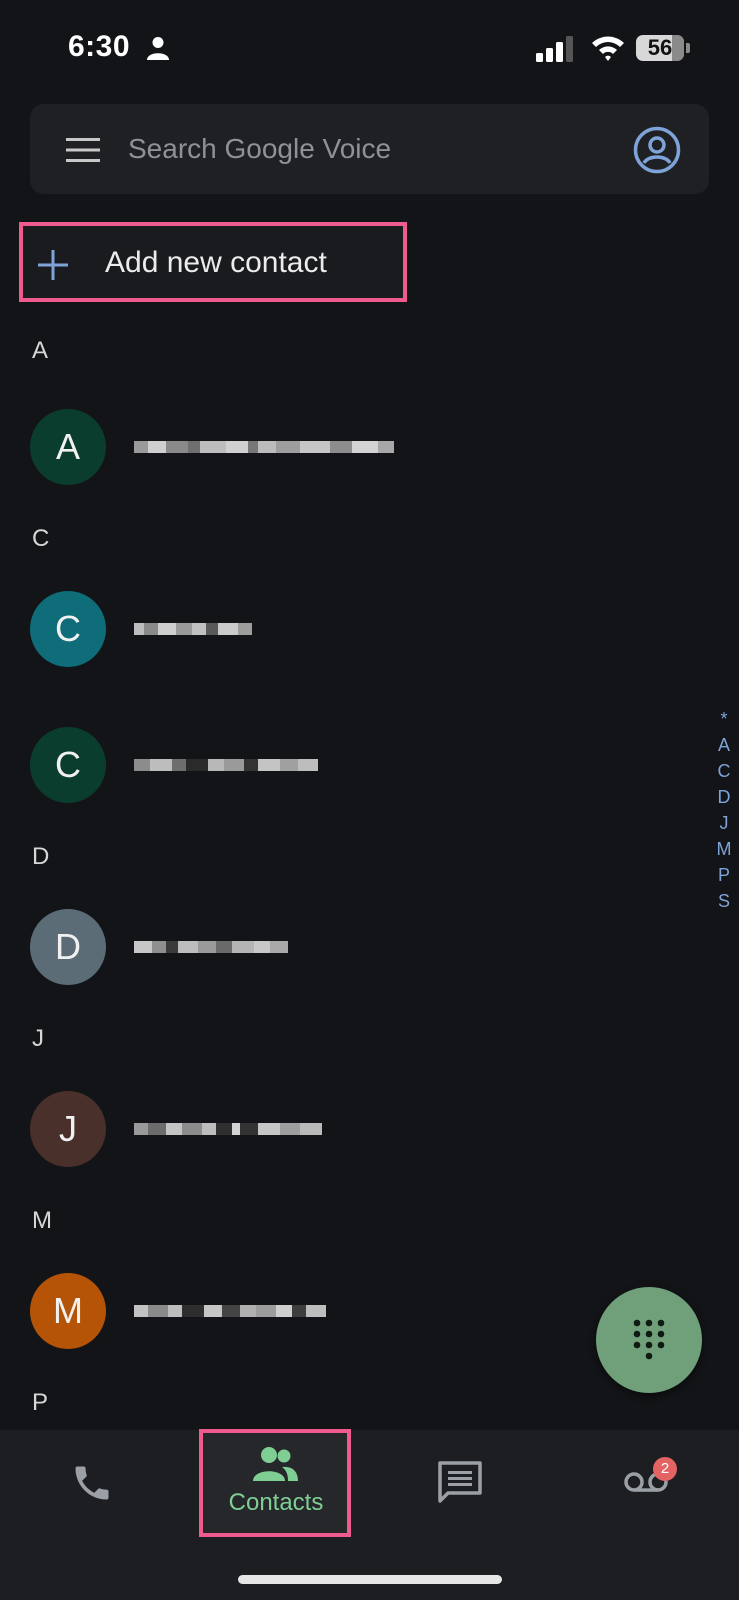 This screenshot has width=739, height=1600. I want to click on section-letter: C, so click(41, 538).